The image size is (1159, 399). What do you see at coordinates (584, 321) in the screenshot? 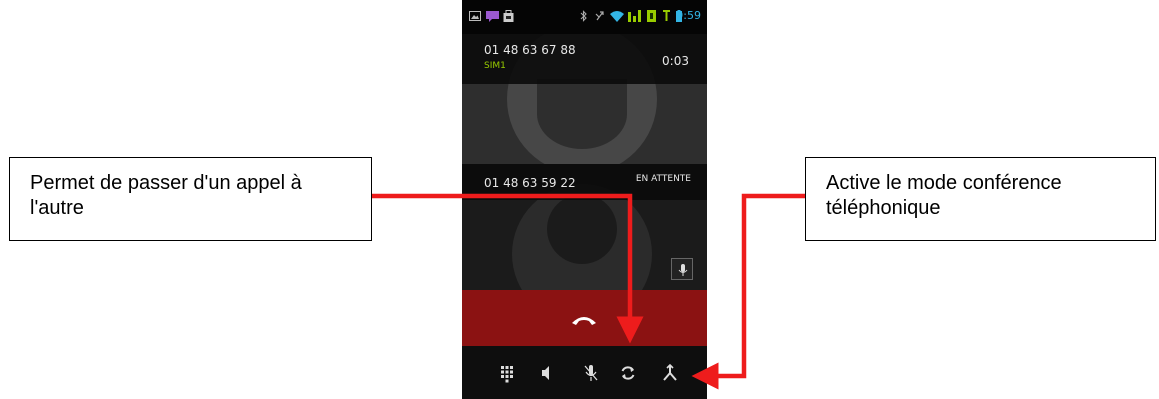
I see `hang-up-icon` at bounding box center [584, 321].